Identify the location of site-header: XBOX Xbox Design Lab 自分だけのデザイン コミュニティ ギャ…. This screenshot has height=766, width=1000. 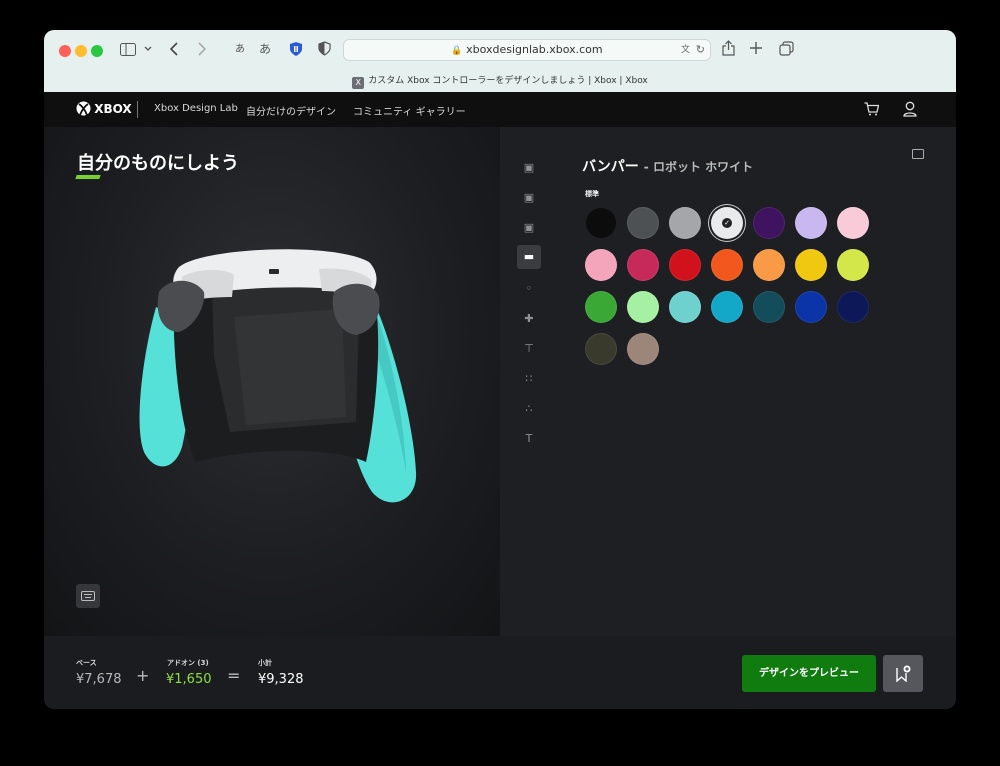
(500, 109).